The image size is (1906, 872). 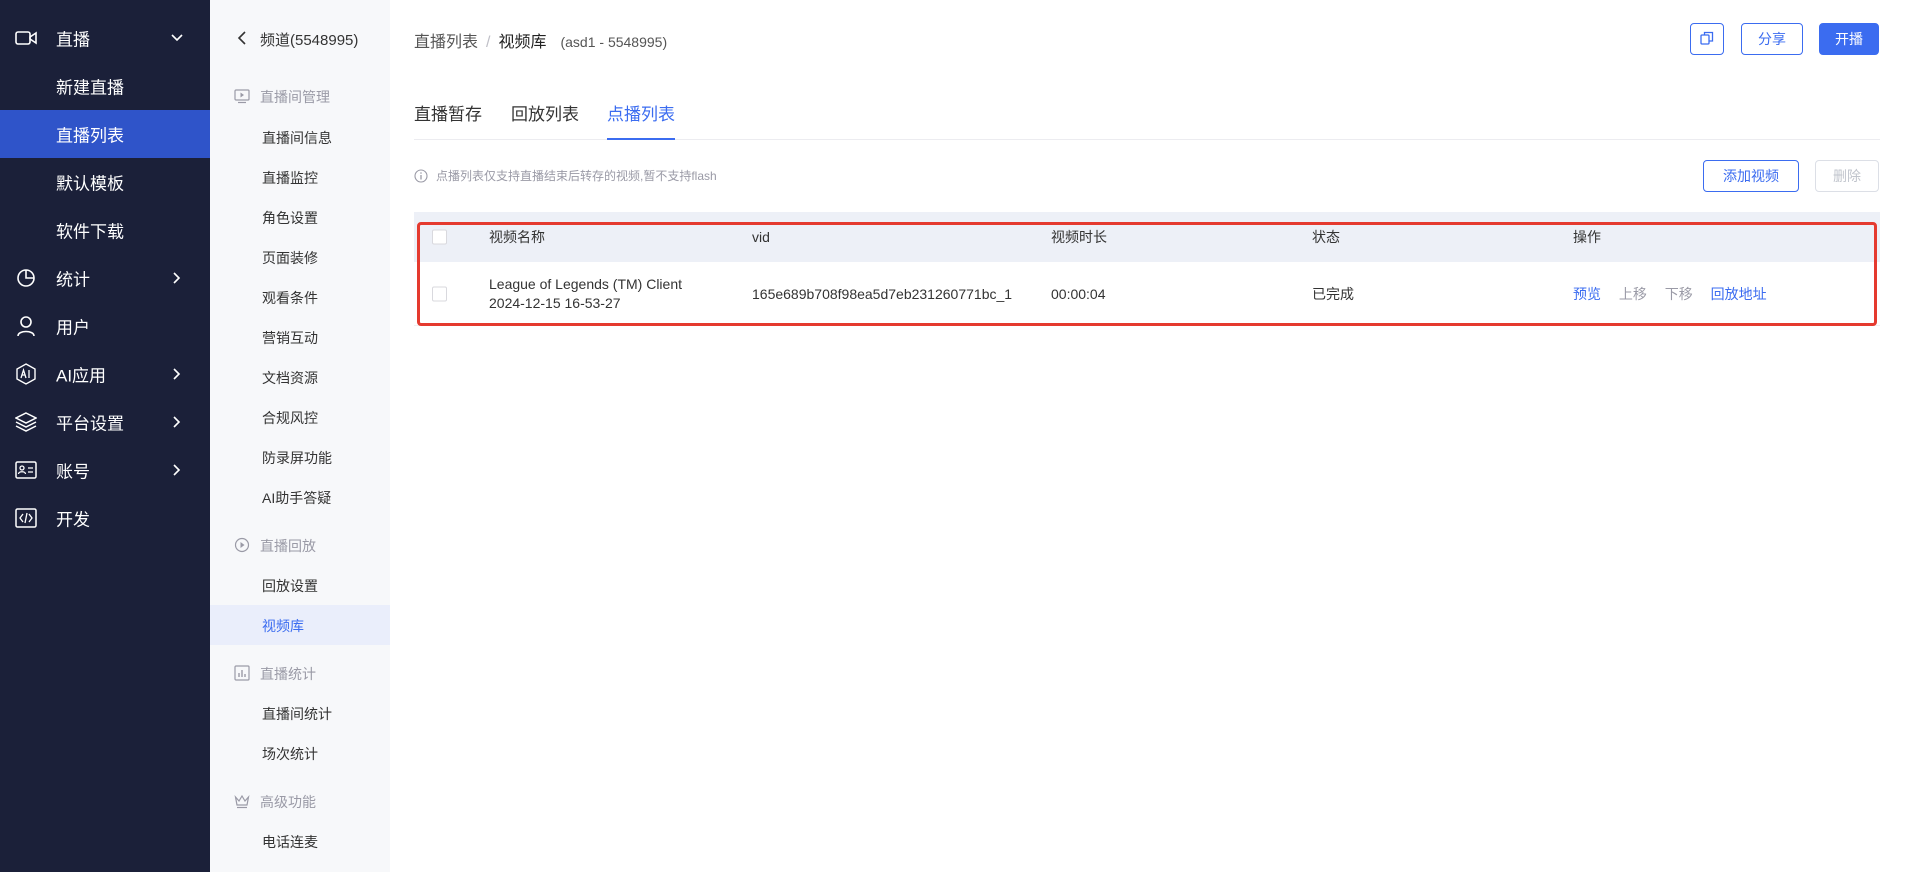 What do you see at coordinates (90, 424) in the screenshot?
I see `nav-label: 平台设置` at bounding box center [90, 424].